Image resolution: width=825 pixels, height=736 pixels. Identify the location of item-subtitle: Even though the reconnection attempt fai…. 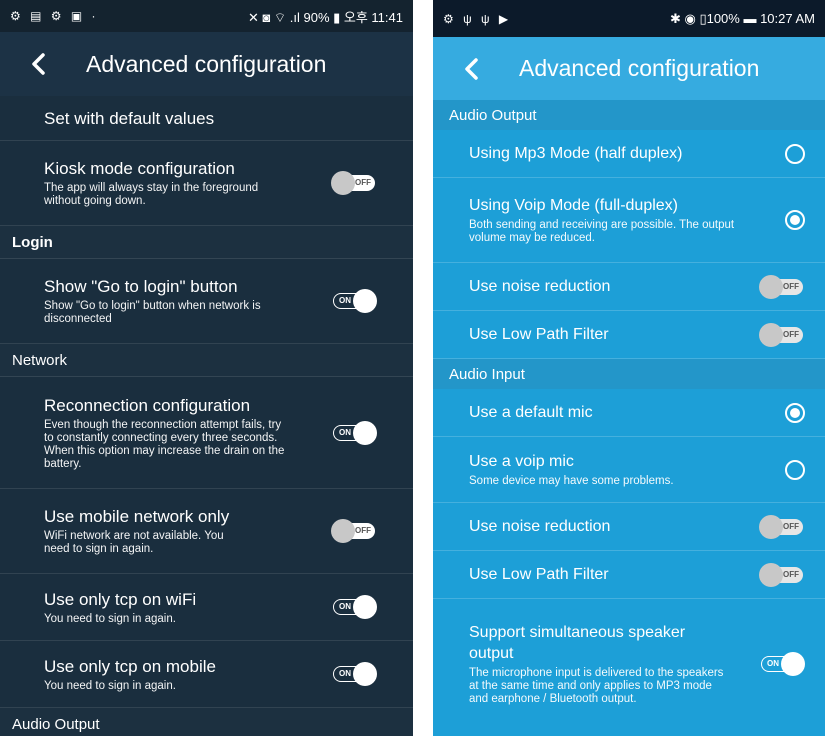
(164, 444).